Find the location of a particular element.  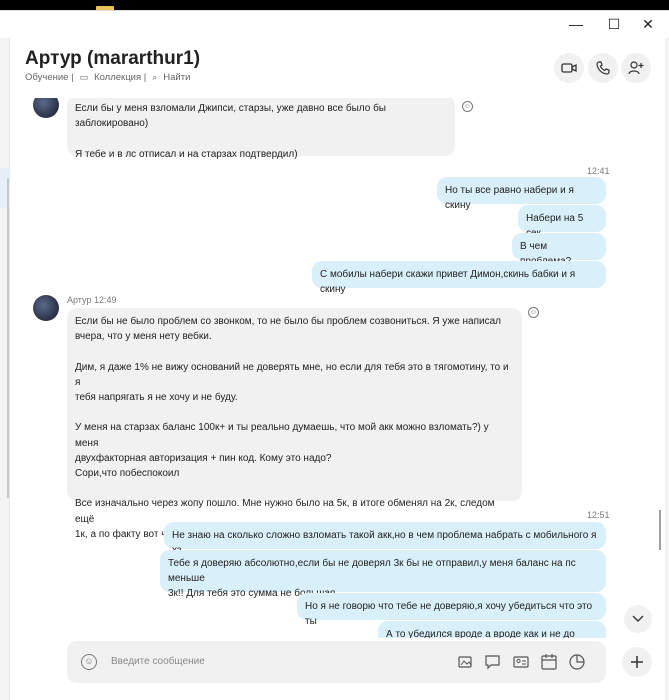

chat-scrollbar is located at coordinates (660, 530).